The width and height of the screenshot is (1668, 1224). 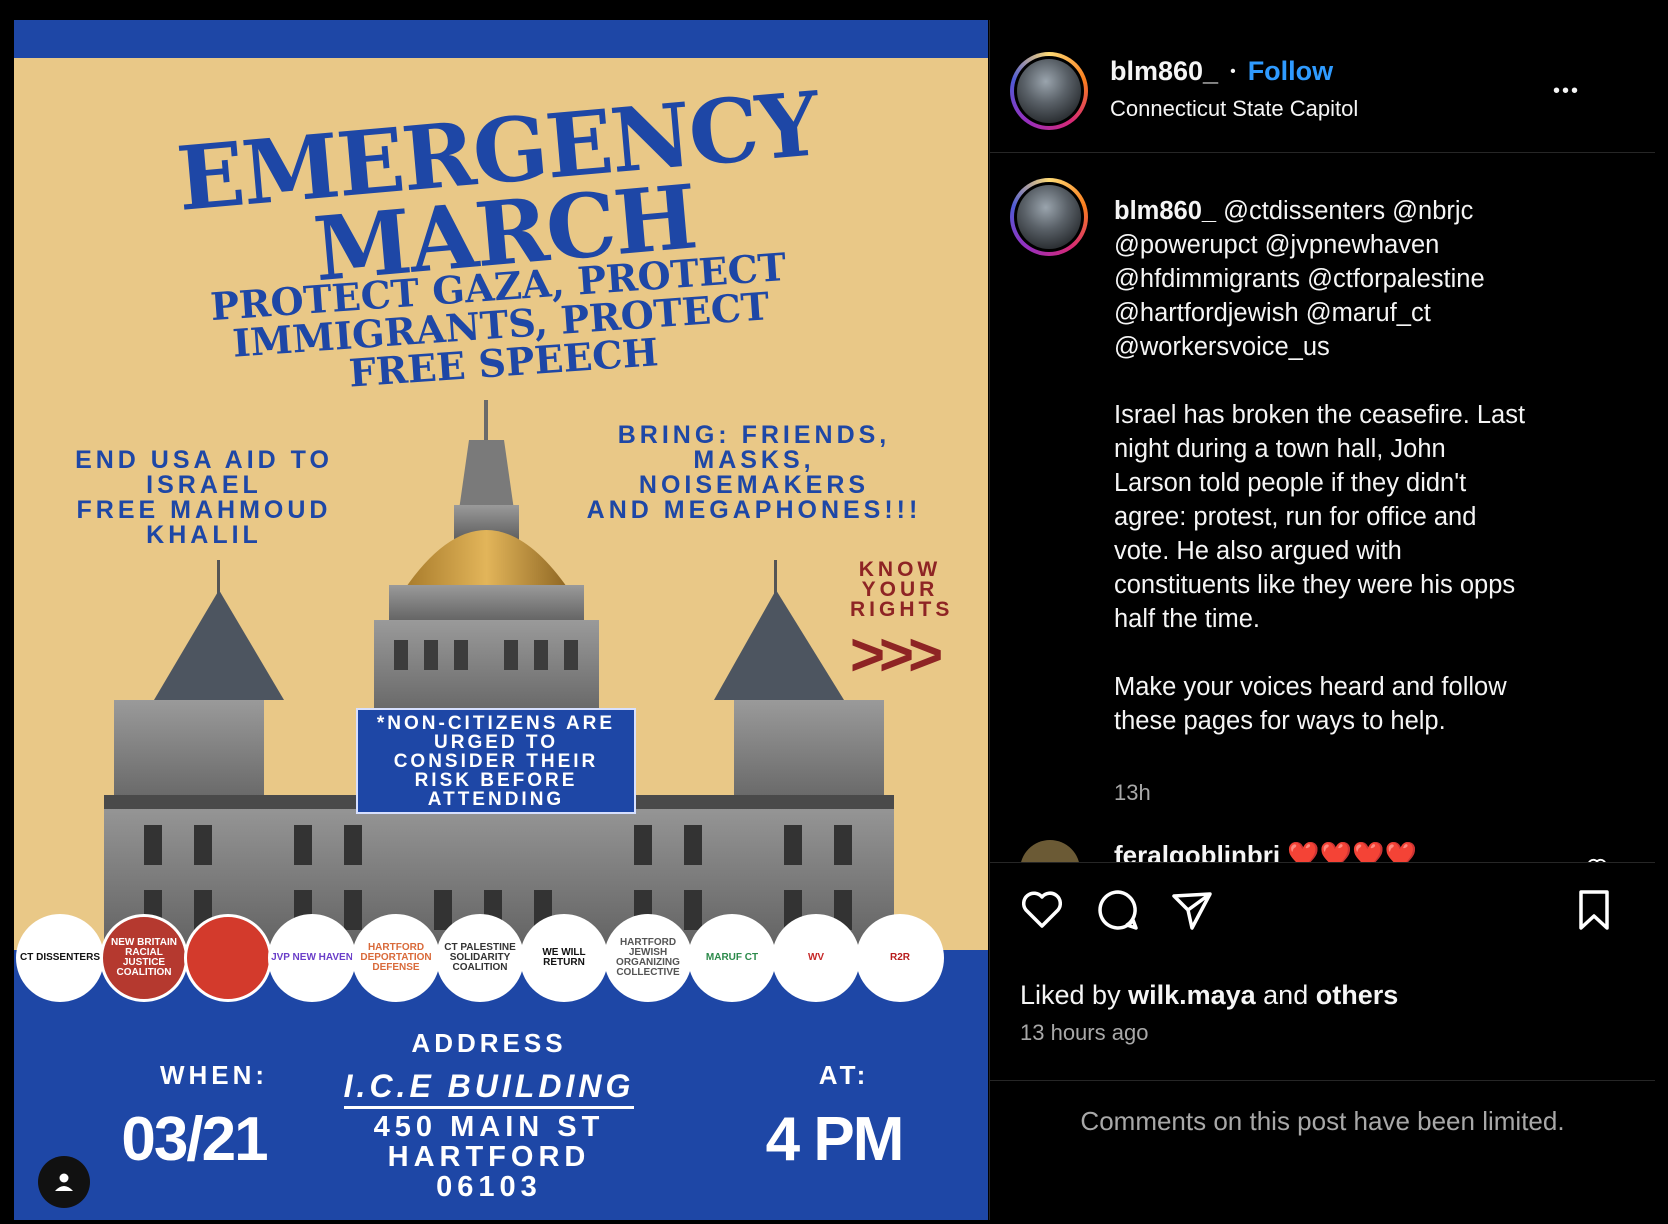 What do you see at coordinates (144, 958) in the screenshot?
I see `org-logo: NEW BRITAIN RACIAL JUSTICE COALITION` at bounding box center [144, 958].